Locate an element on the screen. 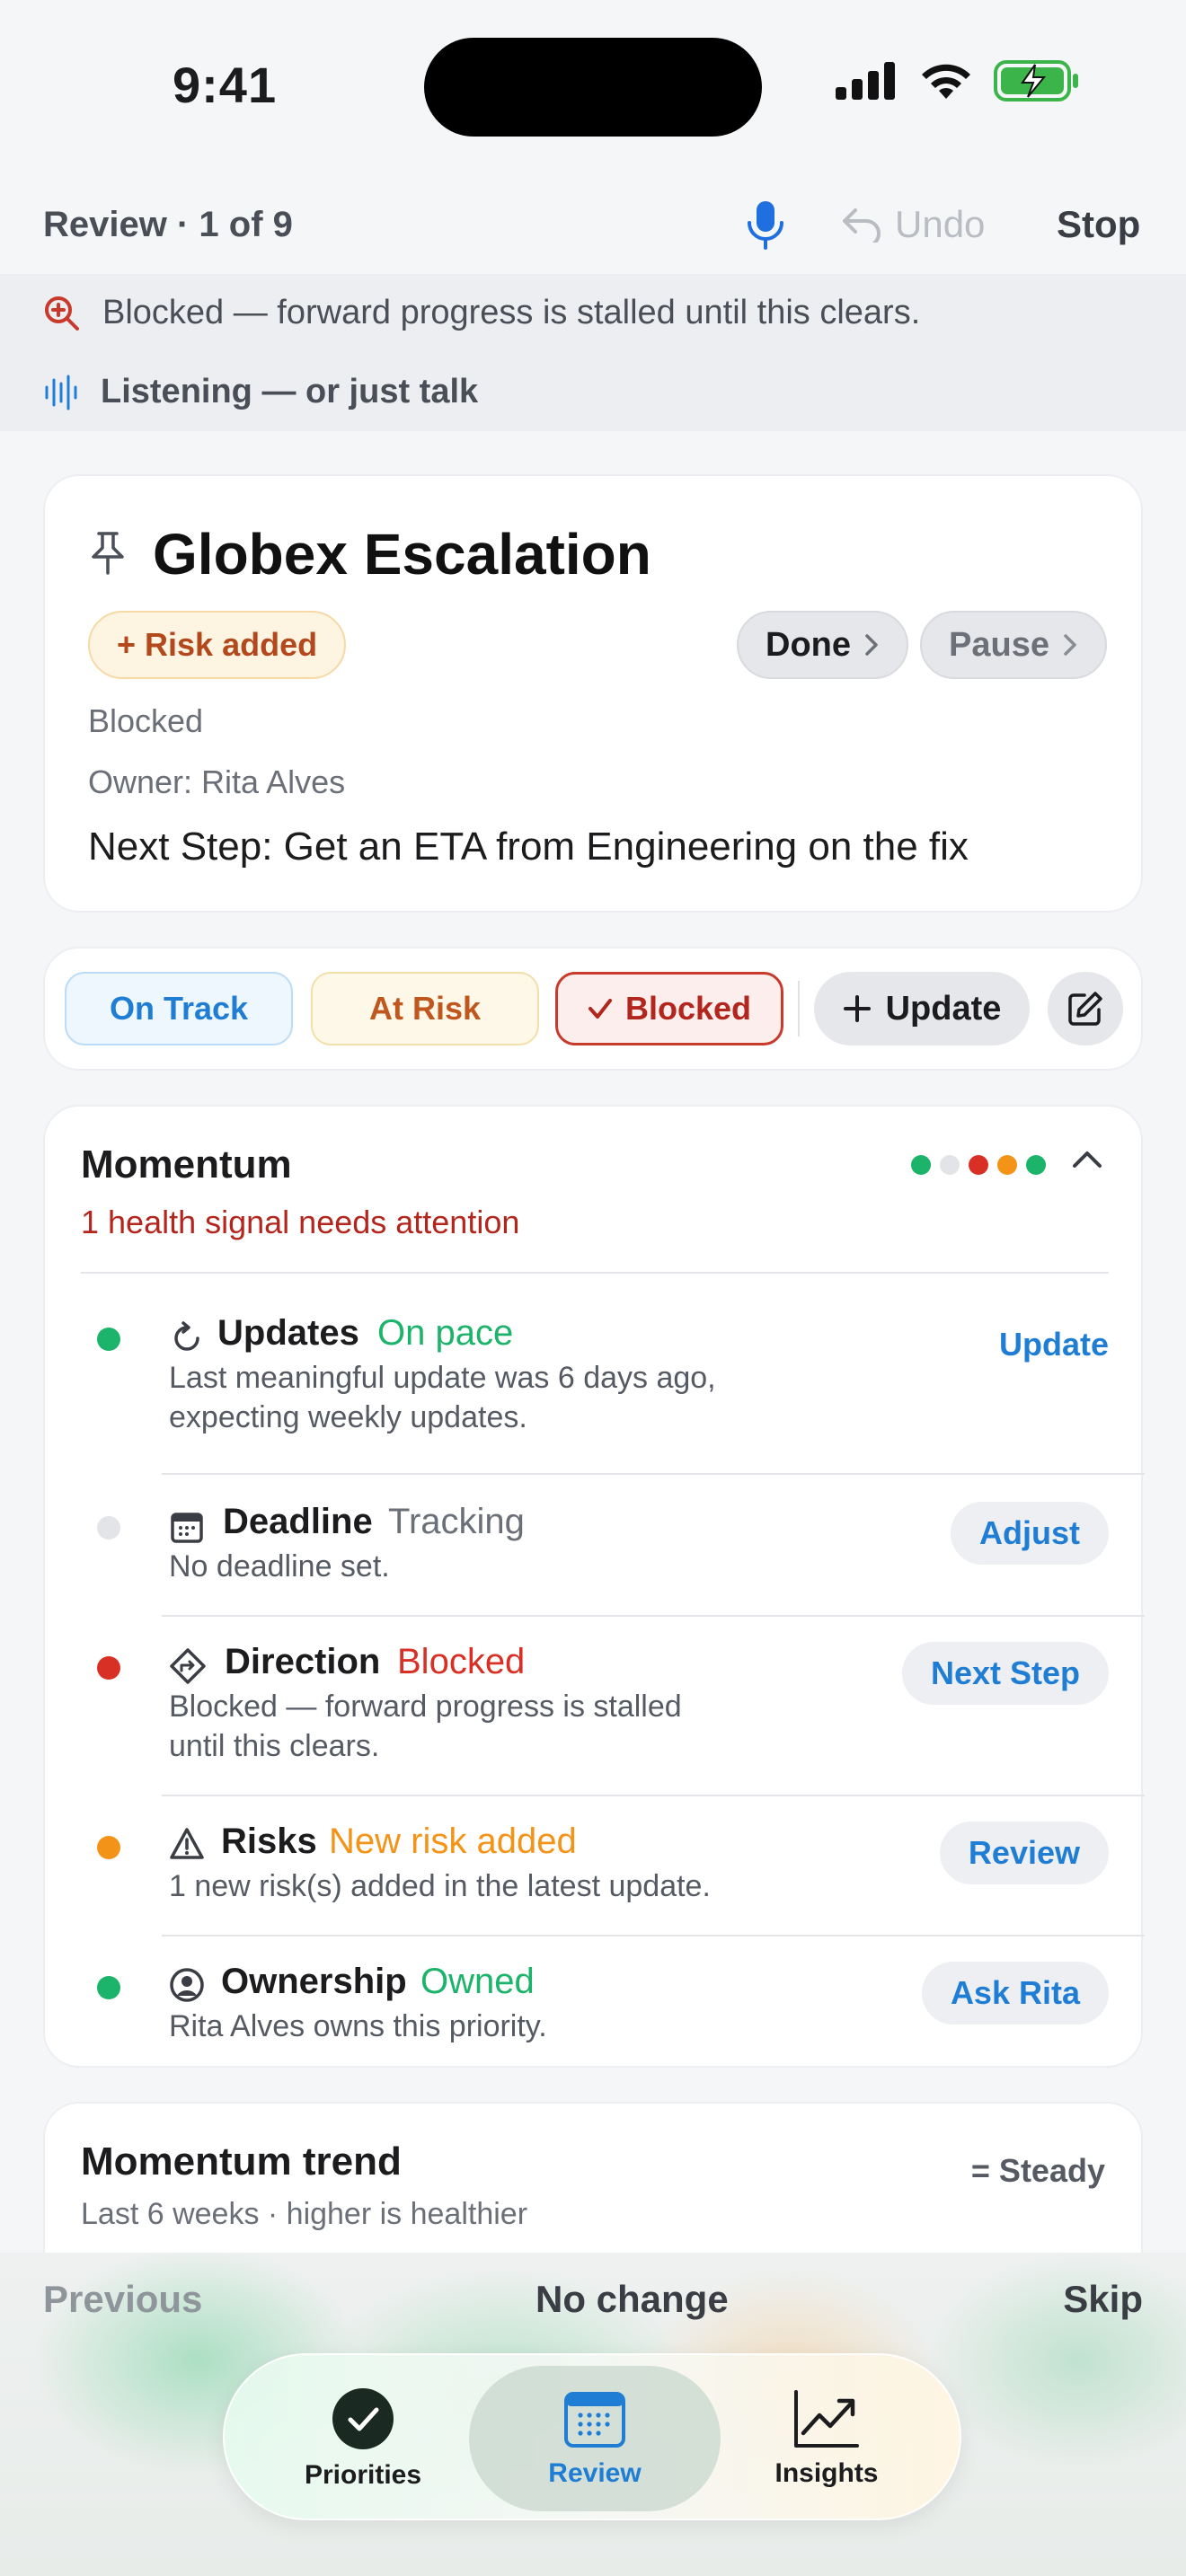 This screenshot has width=1186, height=2576. signal-state: Tracking is located at coordinates (456, 1521).